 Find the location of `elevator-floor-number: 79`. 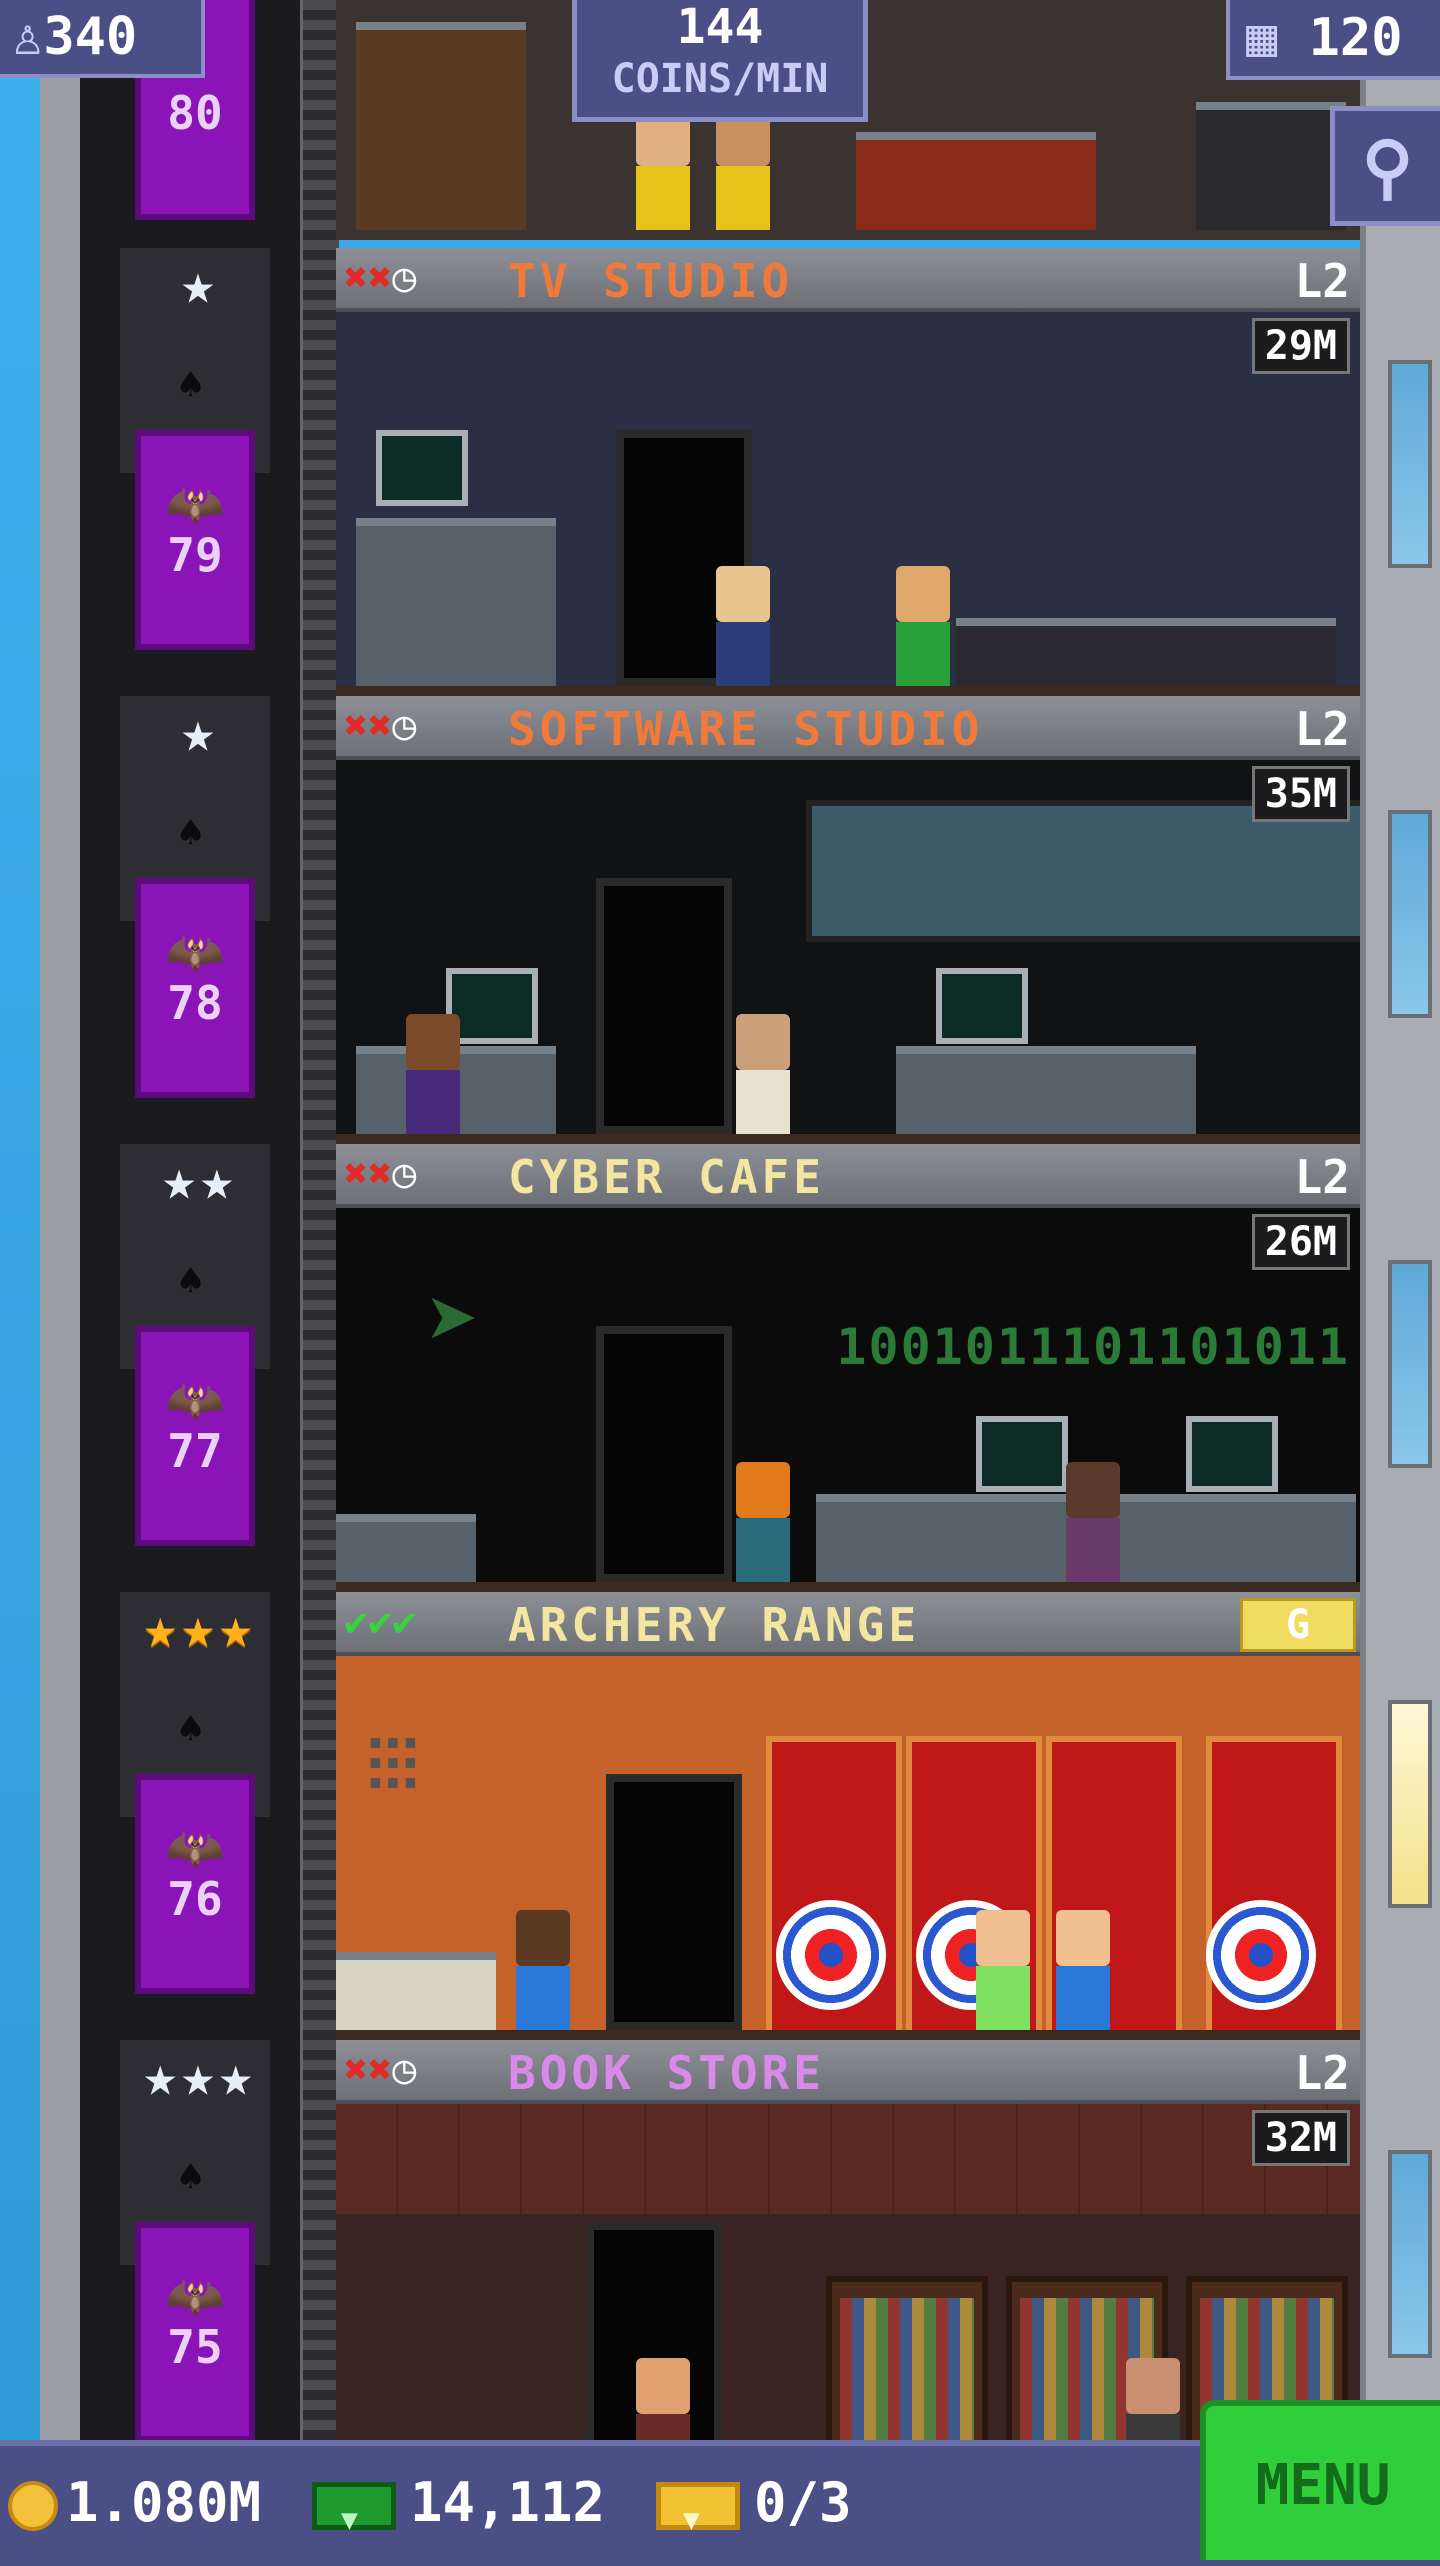

elevator-floor-number: 79 is located at coordinates (195, 555).